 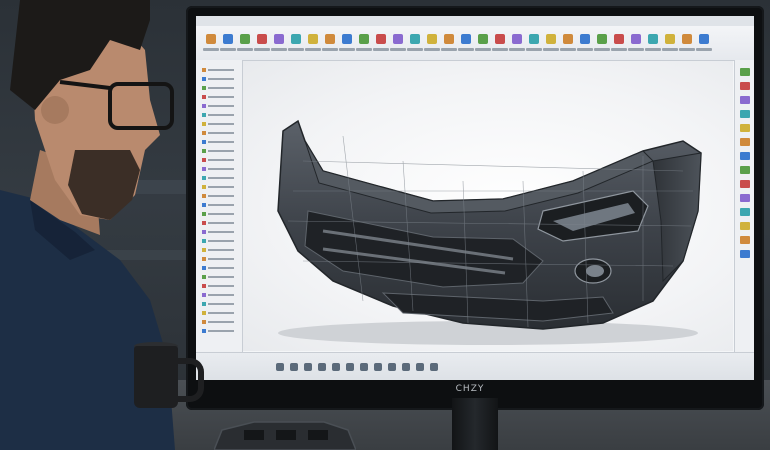 What do you see at coordinates (475, 366) in the screenshot?
I see `taskbar` at bounding box center [475, 366].